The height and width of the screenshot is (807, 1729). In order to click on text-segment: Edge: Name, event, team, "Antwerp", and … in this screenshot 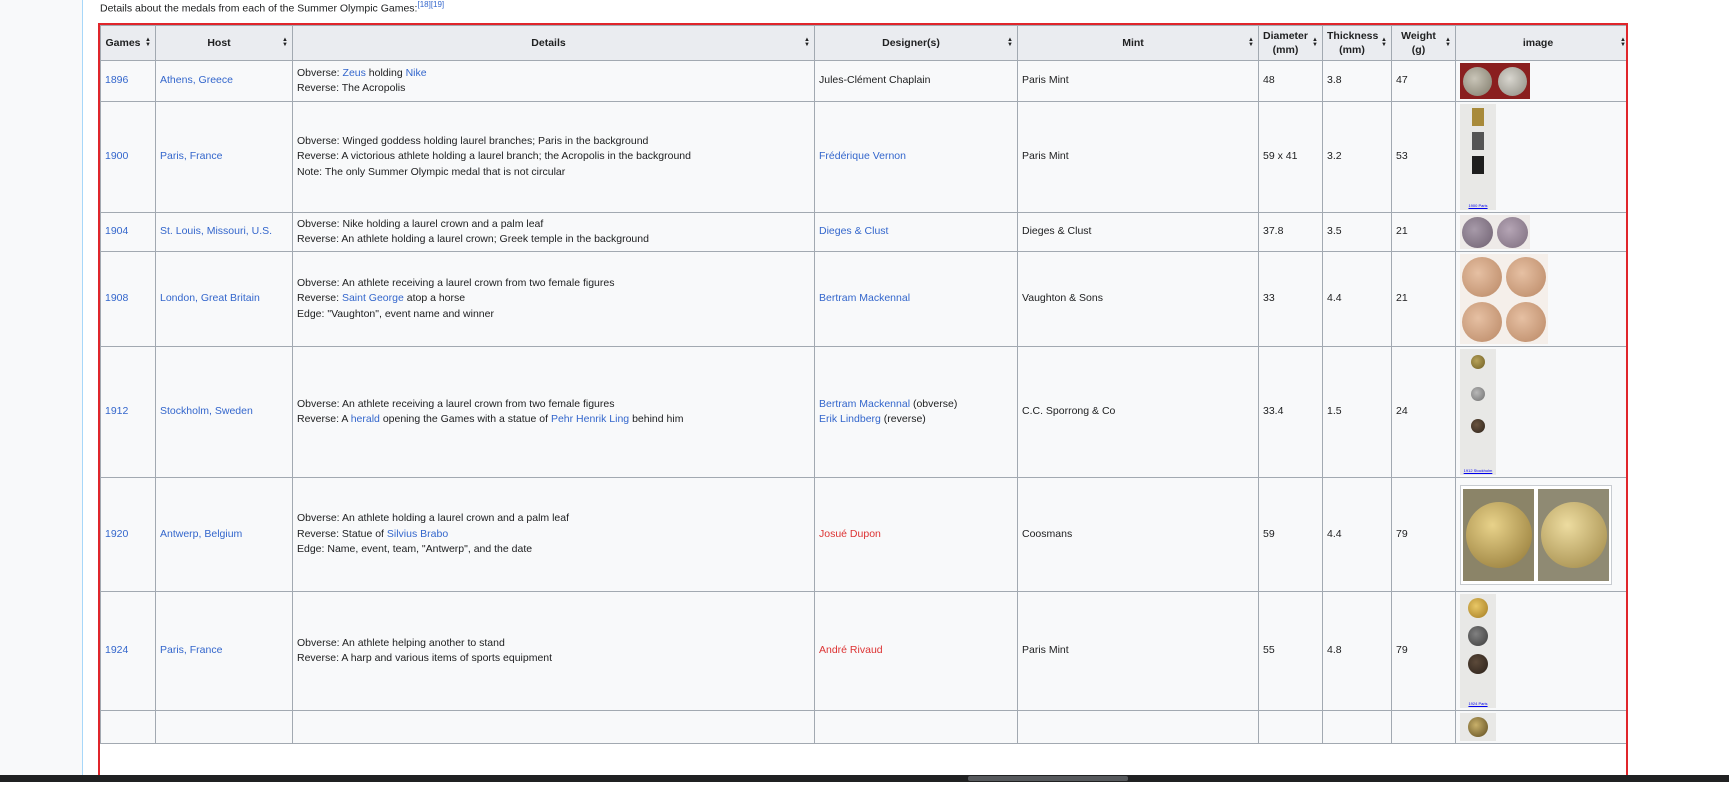, I will do `click(415, 549)`.